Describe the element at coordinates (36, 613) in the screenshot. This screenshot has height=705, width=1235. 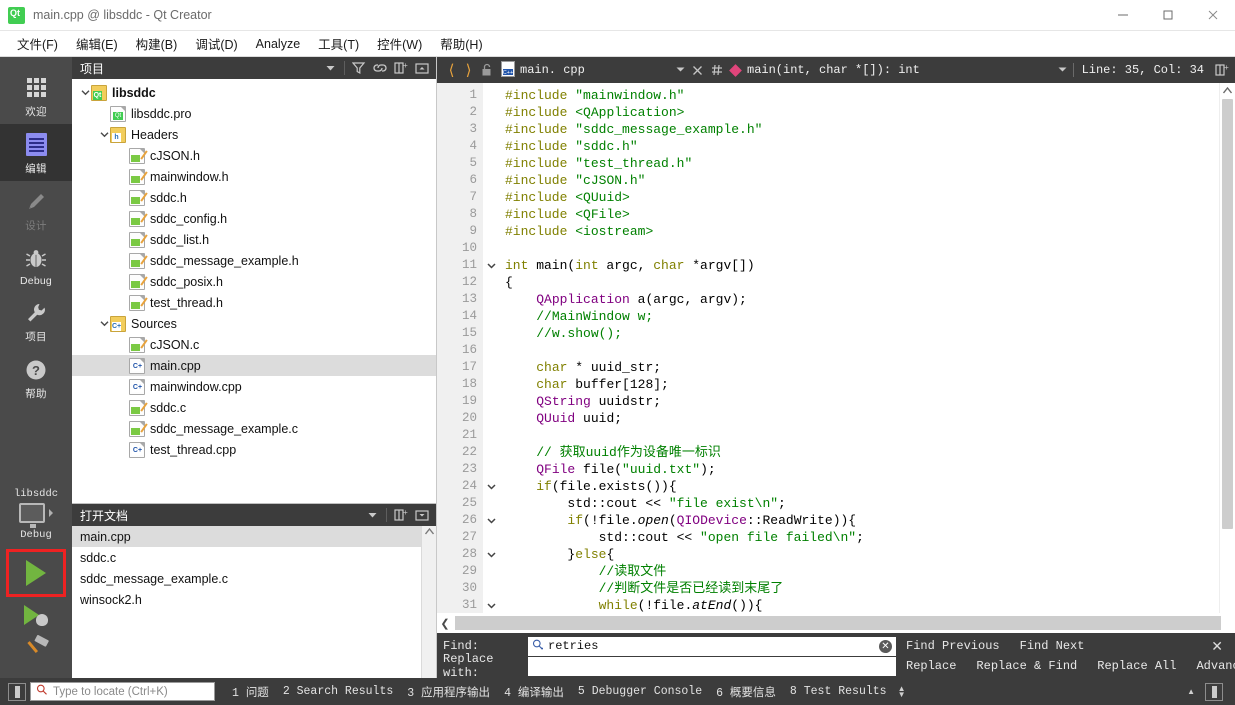
I see `start-debugging-button` at that location.